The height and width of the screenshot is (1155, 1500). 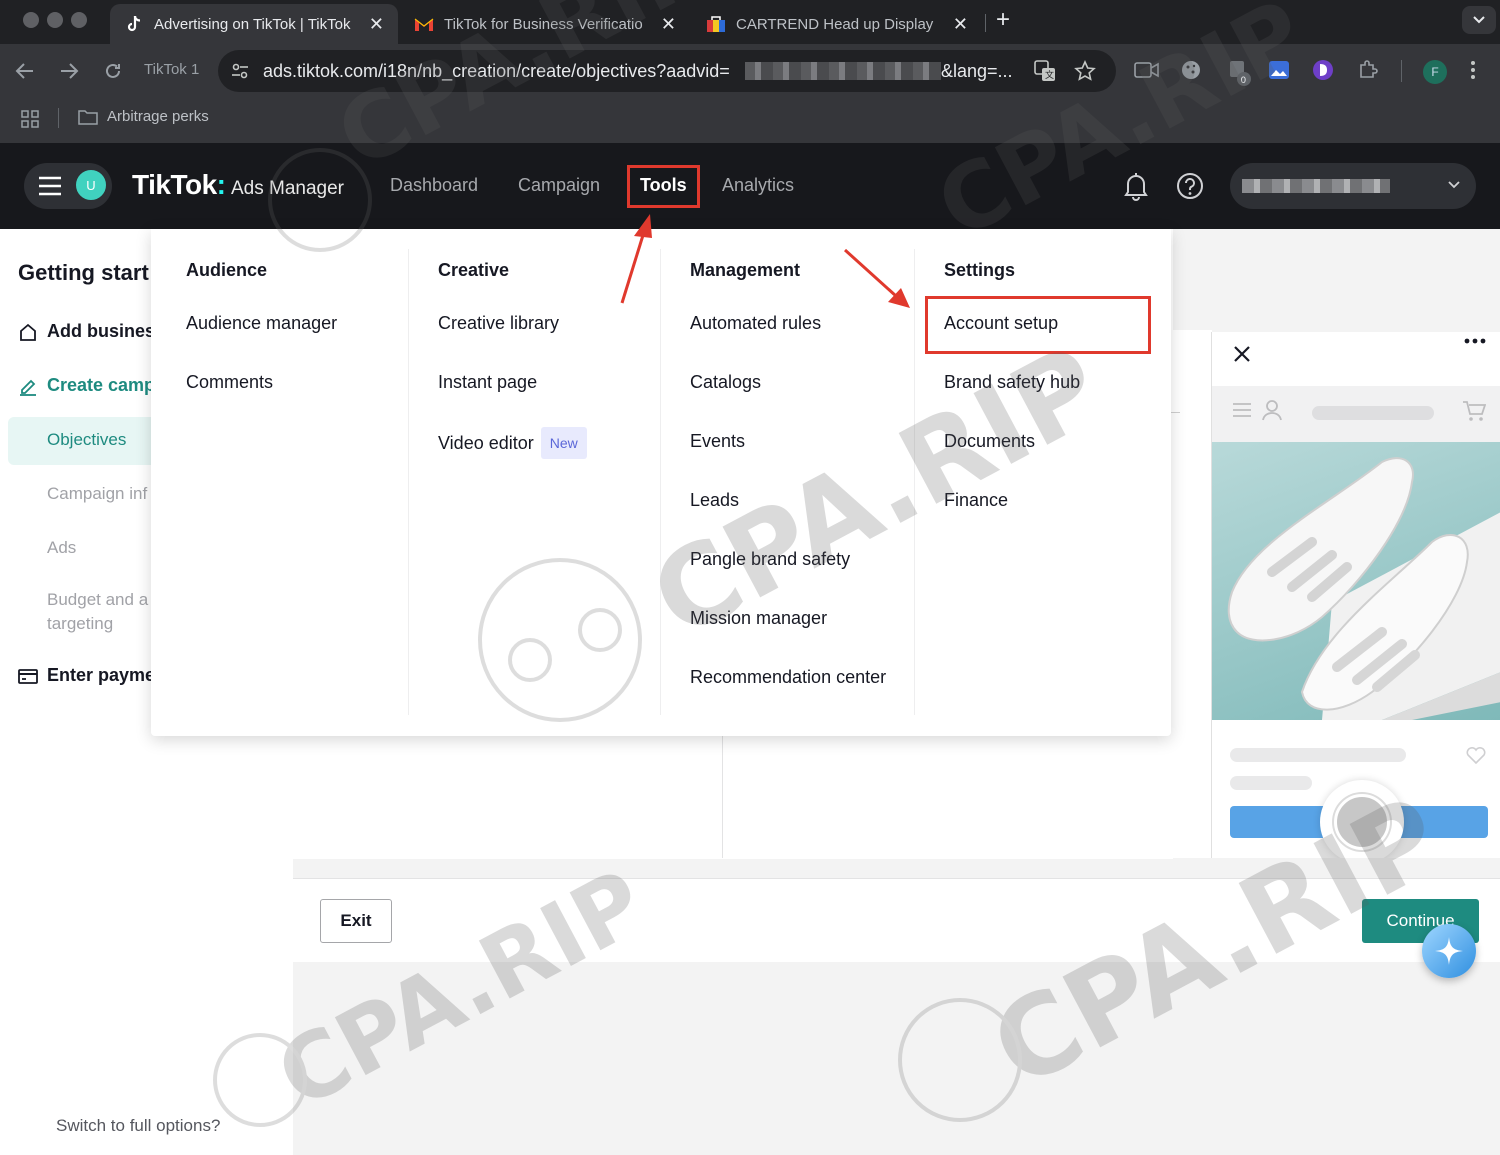 What do you see at coordinates (1242, 354) in the screenshot?
I see `close-icon` at bounding box center [1242, 354].